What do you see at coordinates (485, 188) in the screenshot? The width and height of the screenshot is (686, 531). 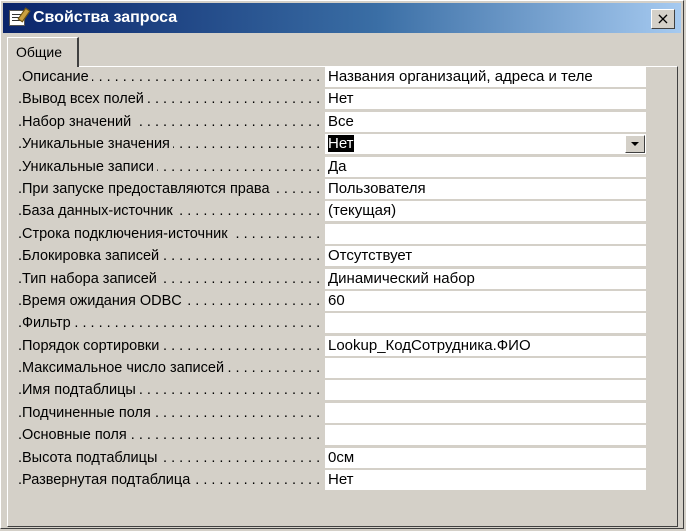 I see `property-value-run-permissions: Пользователя` at bounding box center [485, 188].